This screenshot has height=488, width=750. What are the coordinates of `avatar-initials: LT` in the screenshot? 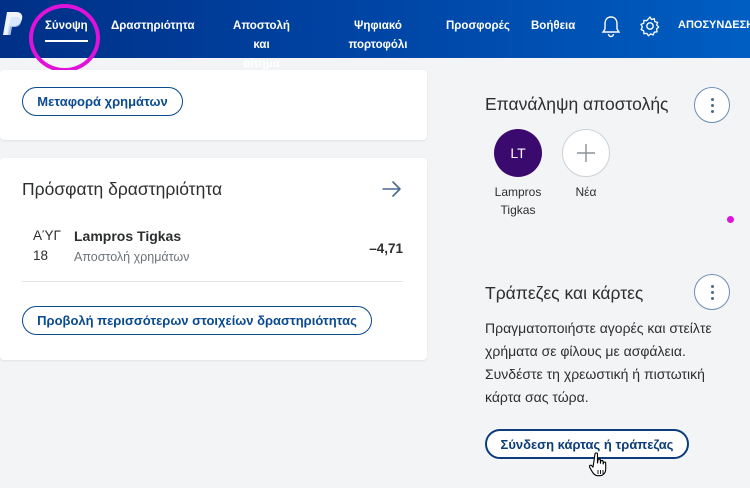 It's located at (518, 153).